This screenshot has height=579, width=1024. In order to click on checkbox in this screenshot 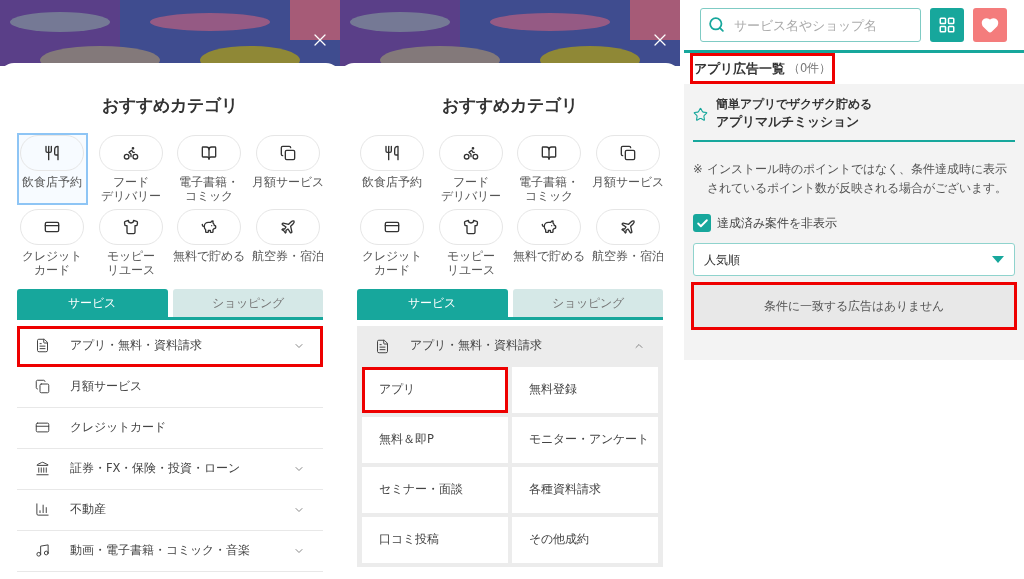, I will do `click(702, 223)`.